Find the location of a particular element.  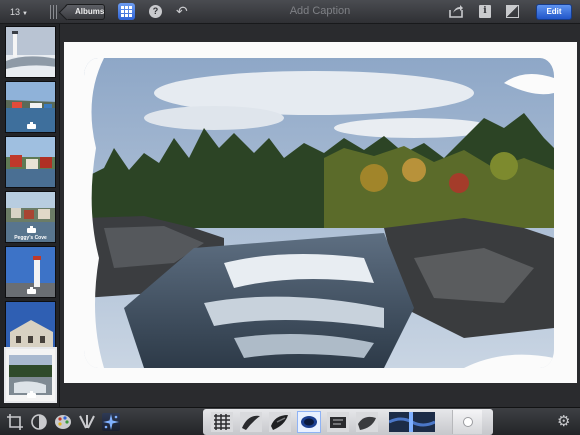

desaturate-brush-icon is located at coordinates (309, 422).